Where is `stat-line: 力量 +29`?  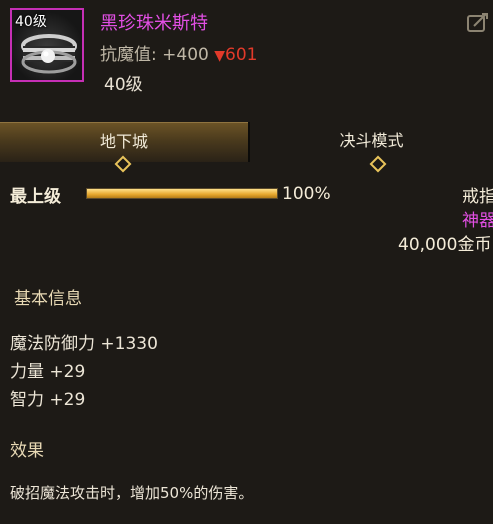
stat-line: 力量 +29 is located at coordinates (48, 372).